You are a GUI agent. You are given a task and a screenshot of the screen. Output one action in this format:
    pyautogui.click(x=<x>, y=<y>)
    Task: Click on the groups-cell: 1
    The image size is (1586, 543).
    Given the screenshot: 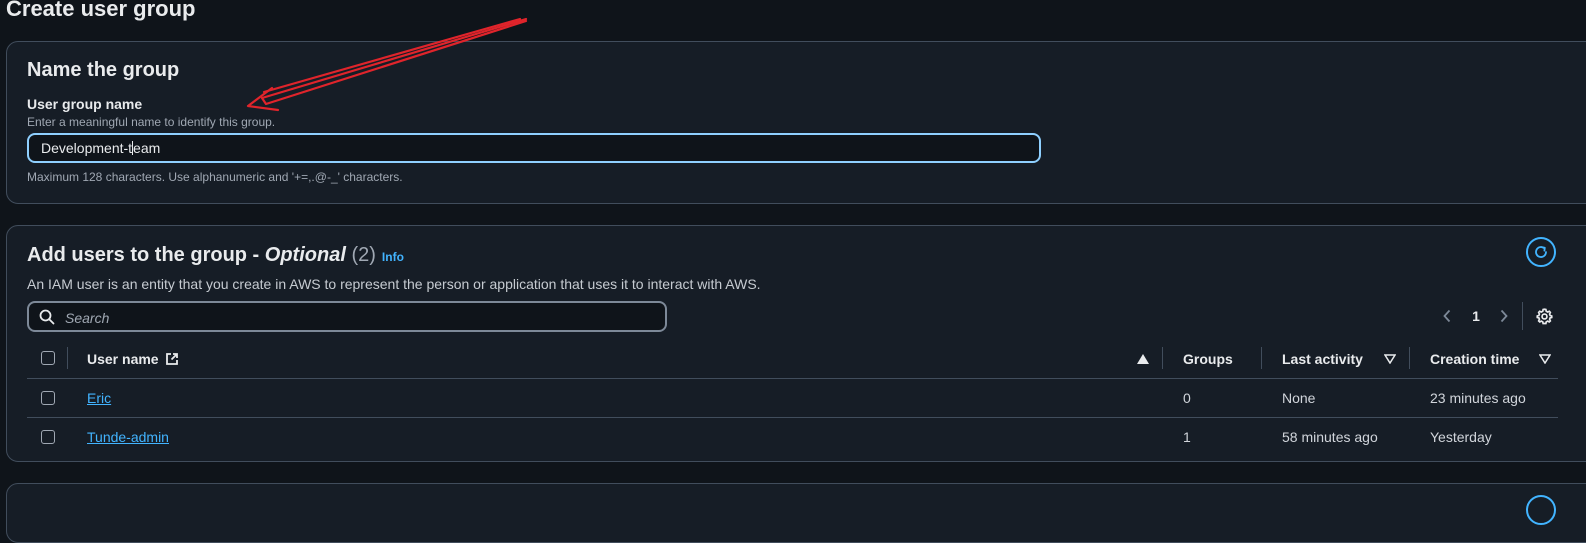 What is the action you would take?
    pyautogui.click(x=1187, y=437)
    